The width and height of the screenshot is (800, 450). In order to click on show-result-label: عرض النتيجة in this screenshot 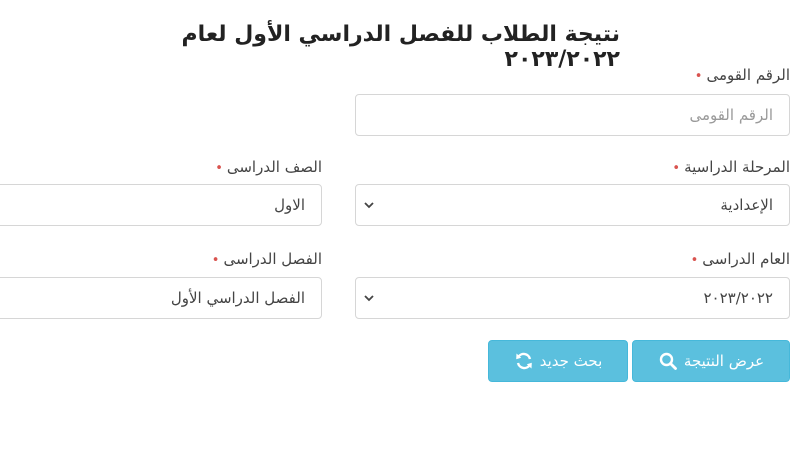, I will do `click(724, 361)`.